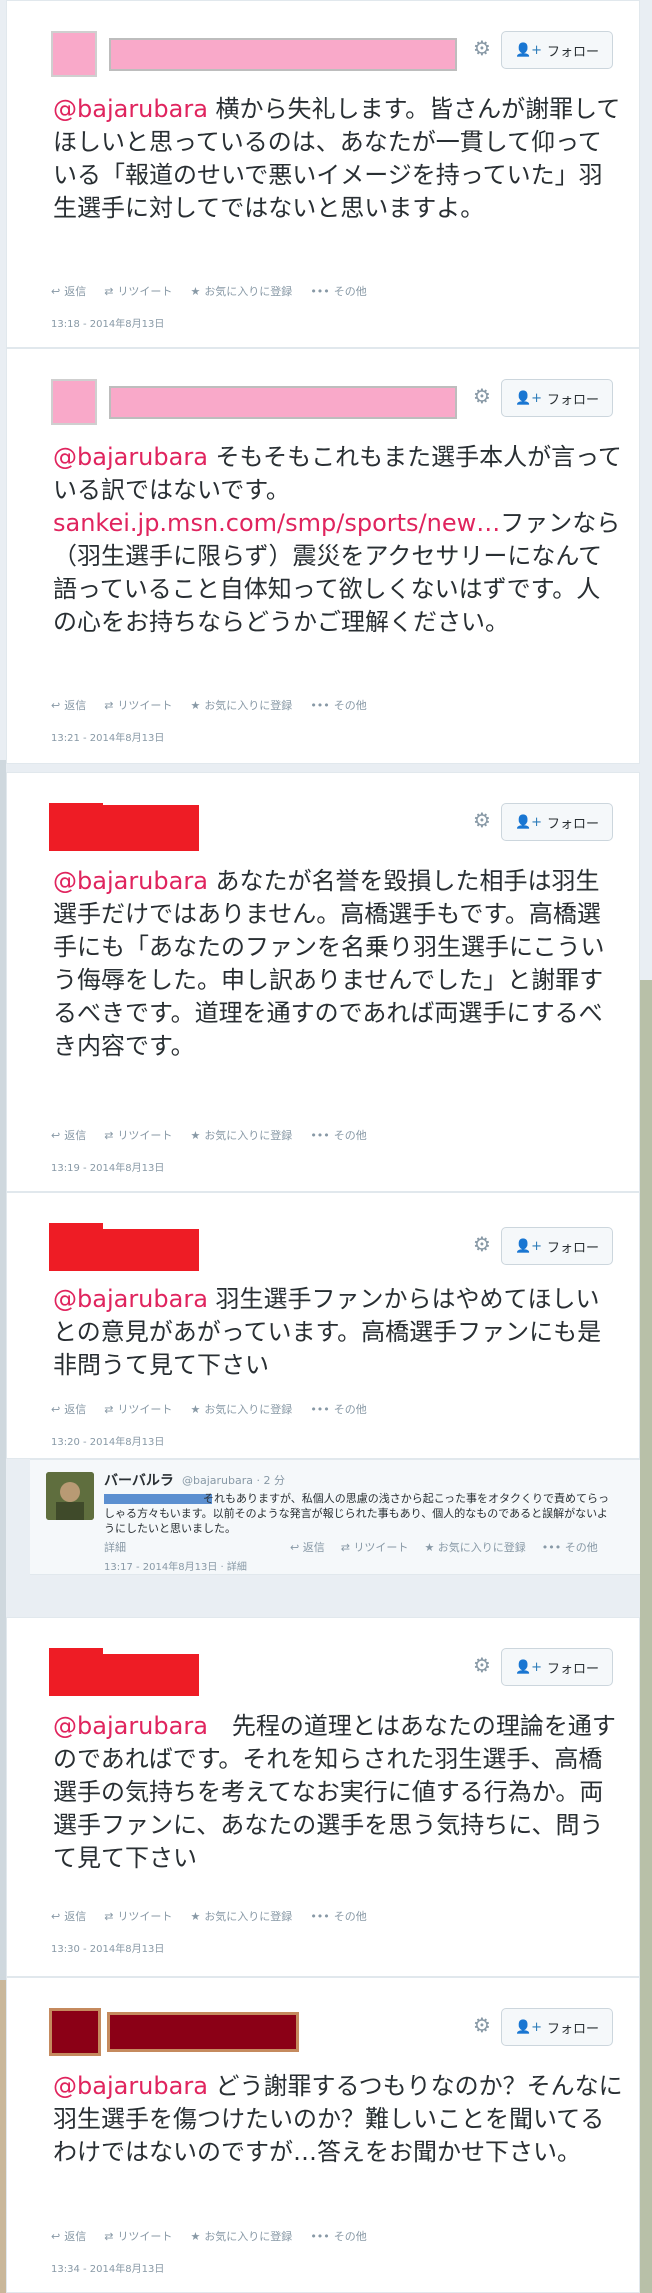 The width and height of the screenshot is (652, 2293). What do you see at coordinates (107, 736) in the screenshot?
I see `timestamp: 13:21 - 2014年8月13日` at bounding box center [107, 736].